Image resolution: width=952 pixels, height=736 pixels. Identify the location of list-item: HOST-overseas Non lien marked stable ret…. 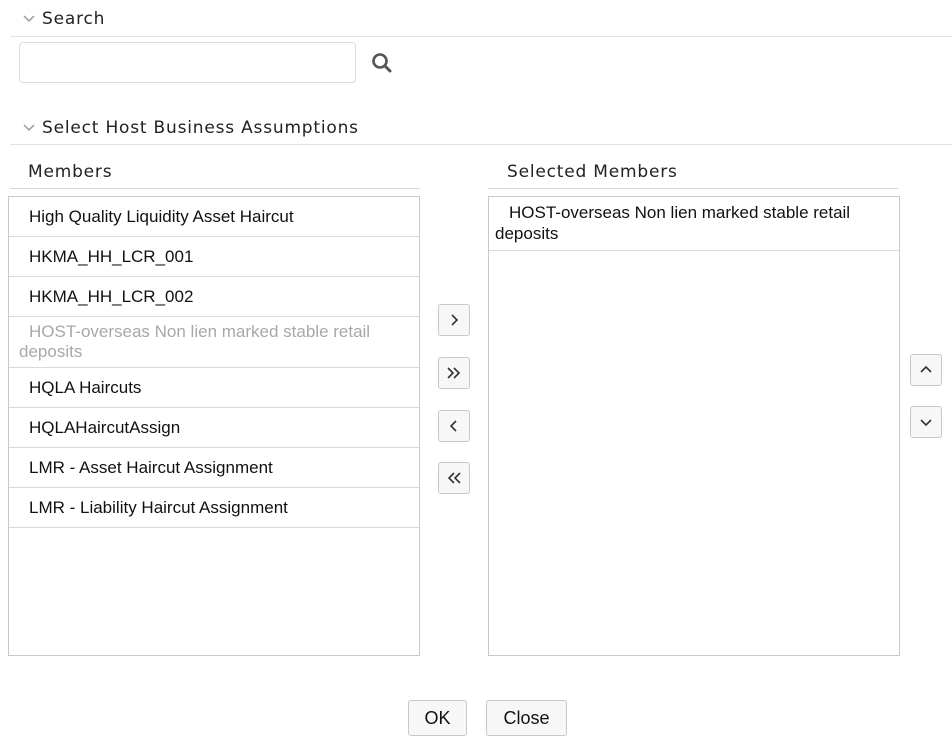
(694, 224).